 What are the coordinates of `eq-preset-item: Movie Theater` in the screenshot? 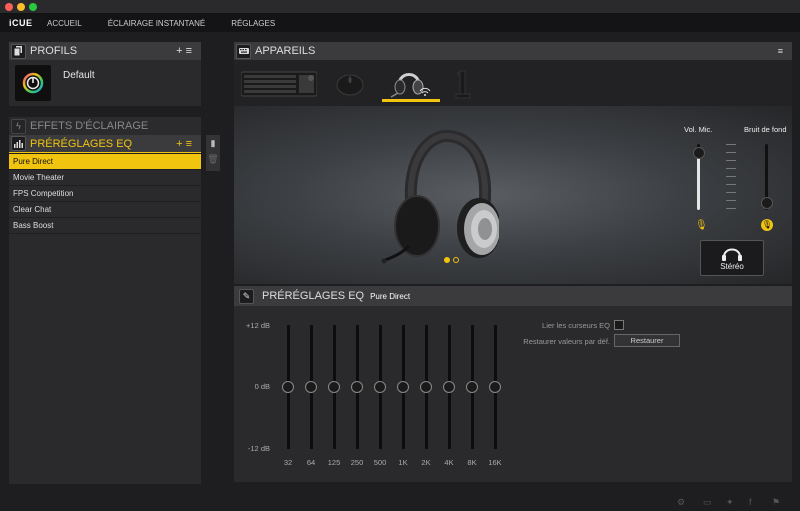 It's located at (105, 178).